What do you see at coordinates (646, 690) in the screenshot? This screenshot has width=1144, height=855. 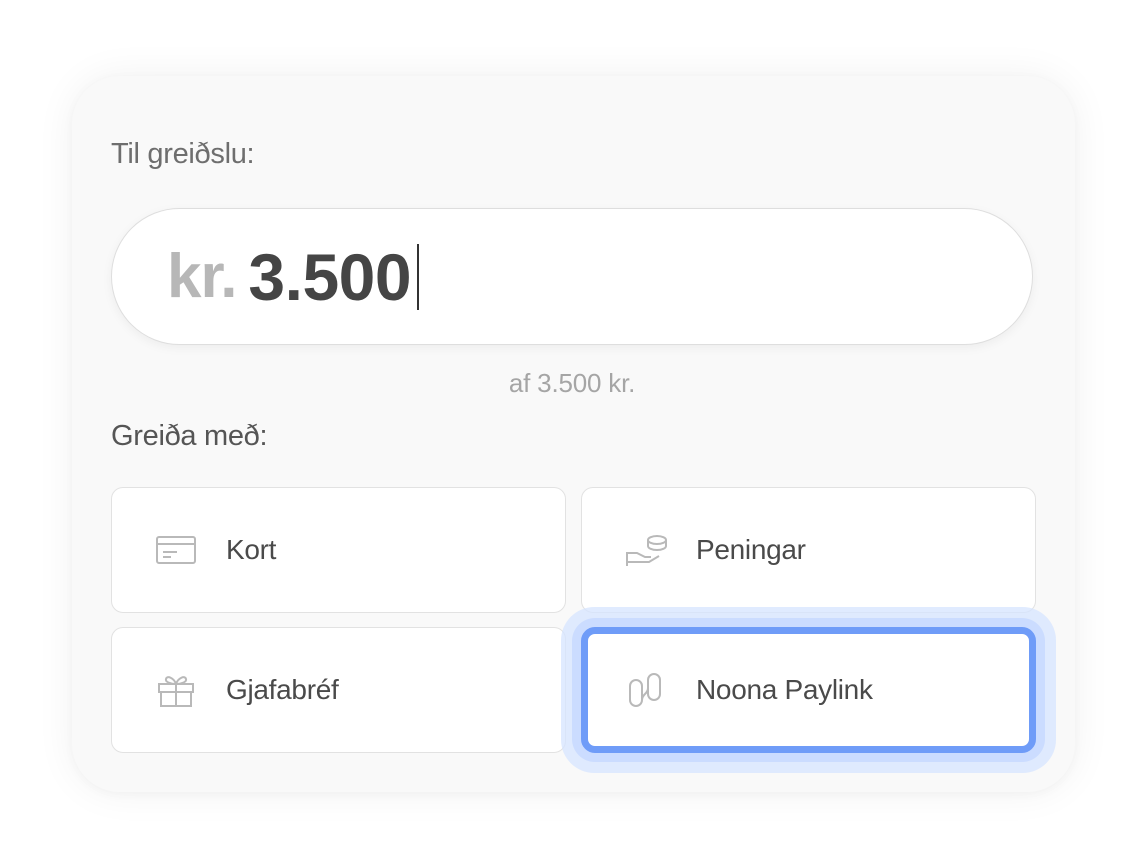 I see `link-icon` at bounding box center [646, 690].